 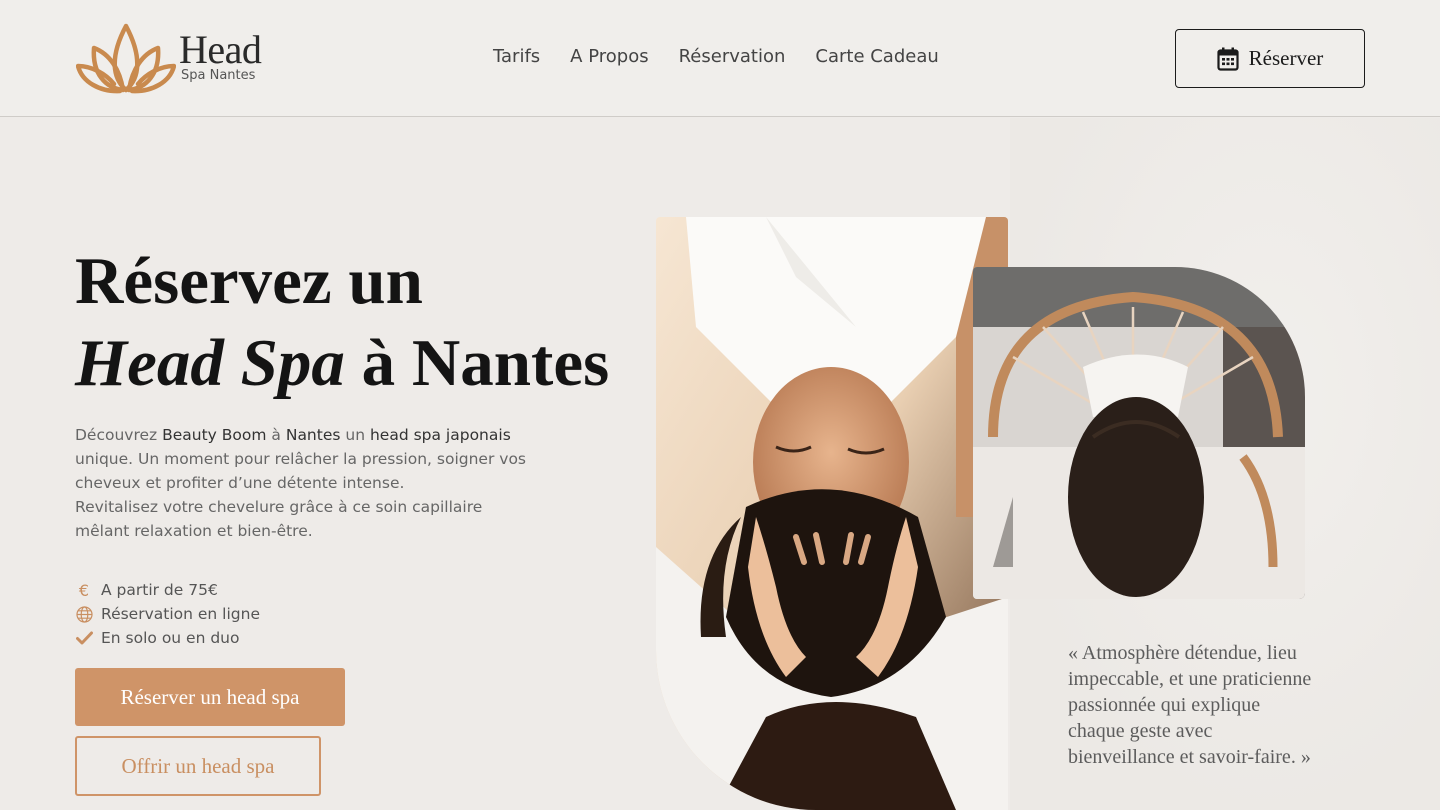 What do you see at coordinates (220, 49) in the screenshot?
I see `logo-wordmark: Head` at bounding box center [220, 49].